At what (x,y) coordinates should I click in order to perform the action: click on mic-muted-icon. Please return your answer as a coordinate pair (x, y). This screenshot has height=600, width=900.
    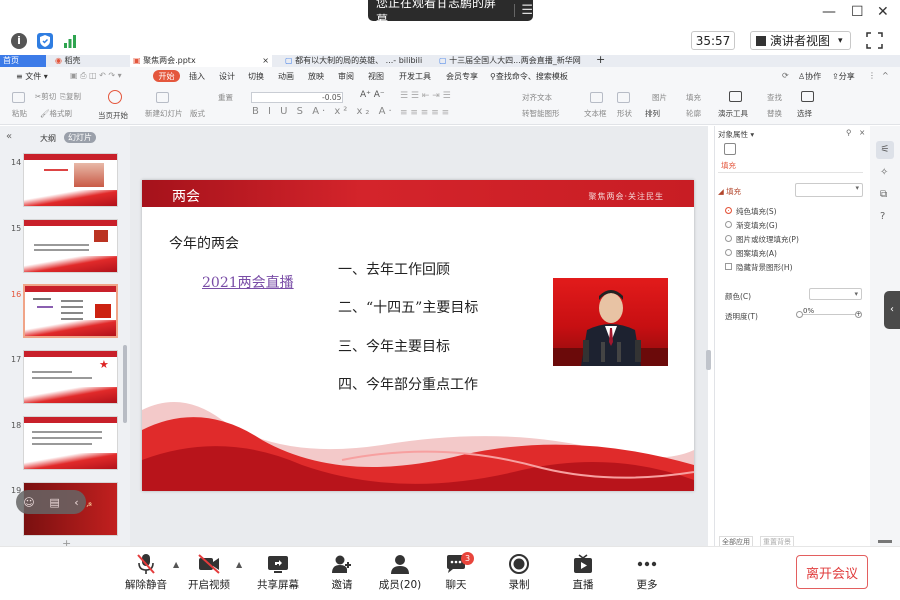
    Looking at the image, I should click on (146, 565).